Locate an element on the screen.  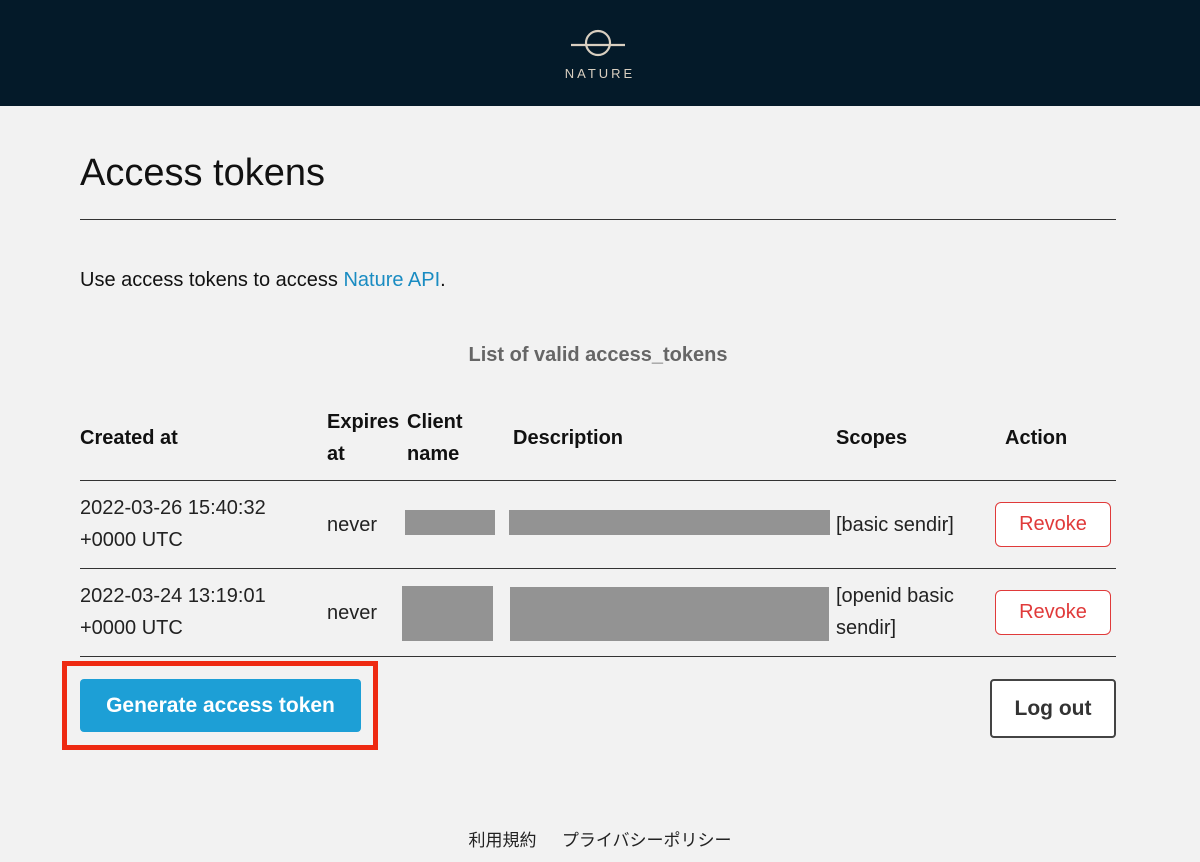
nature-api-link: Nature API is located at coordinates (391, 280).